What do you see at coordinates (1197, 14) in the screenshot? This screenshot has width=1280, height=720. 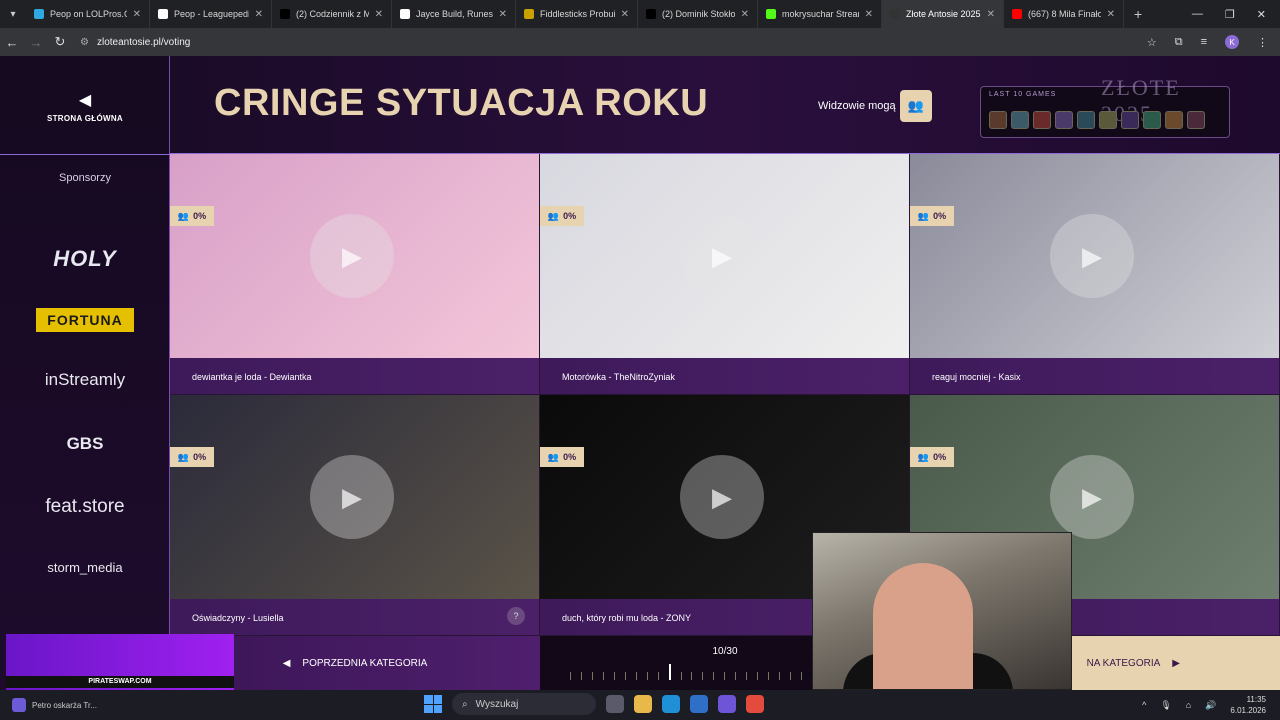 I see `minimize-icon: —` at bounding box center [1197, 14].